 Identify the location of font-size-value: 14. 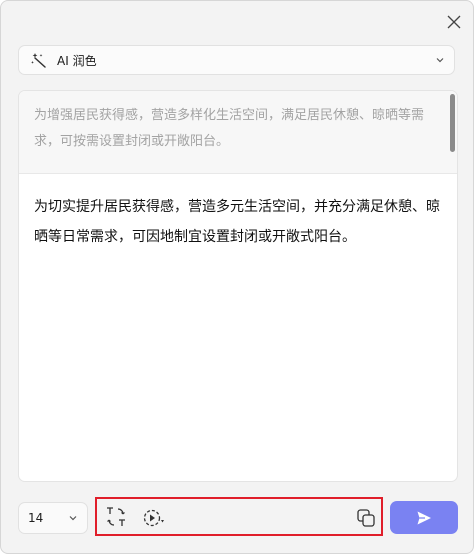
(36, 518).